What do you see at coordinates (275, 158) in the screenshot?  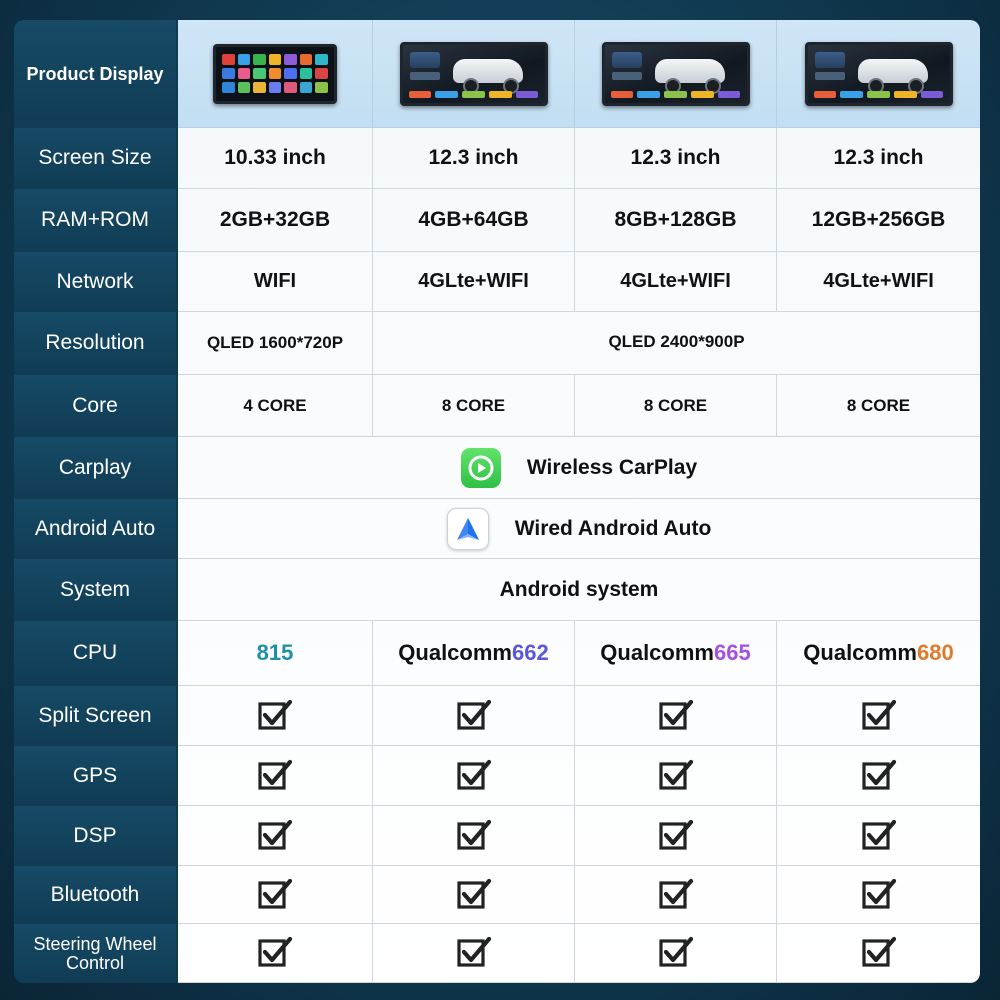 I see `screen-size-value: 10.33 inch` at bounding box center [275, 158].